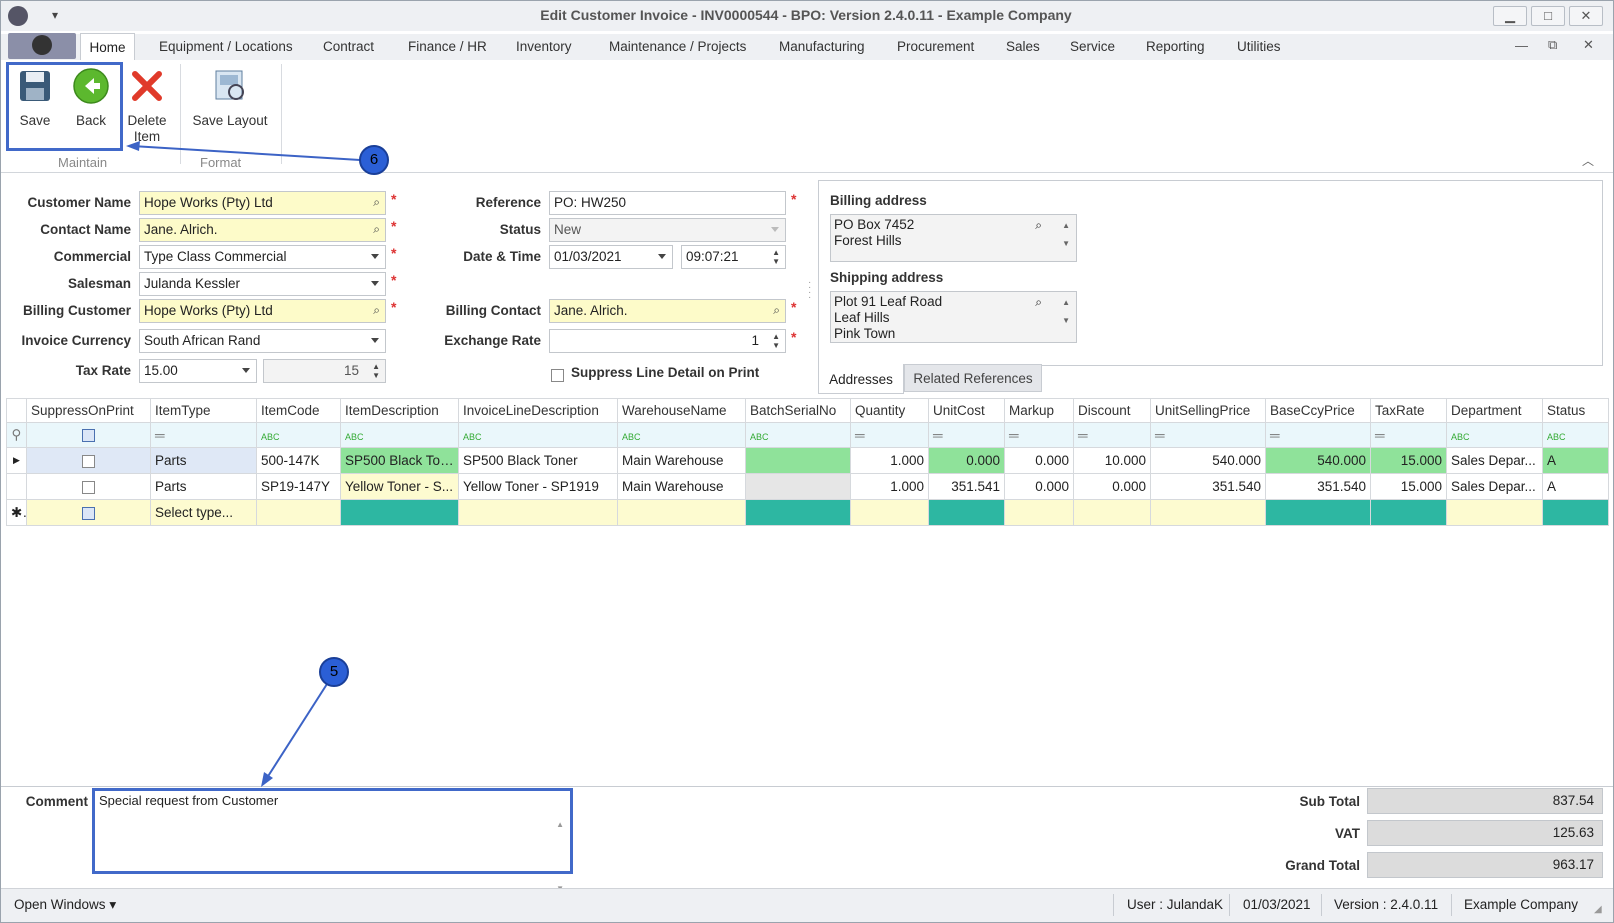 The image size is (1614, 923). Describe the element at coordinates (133, 146) in the screenshot. I see `callout-6-arrowhead` at that location.